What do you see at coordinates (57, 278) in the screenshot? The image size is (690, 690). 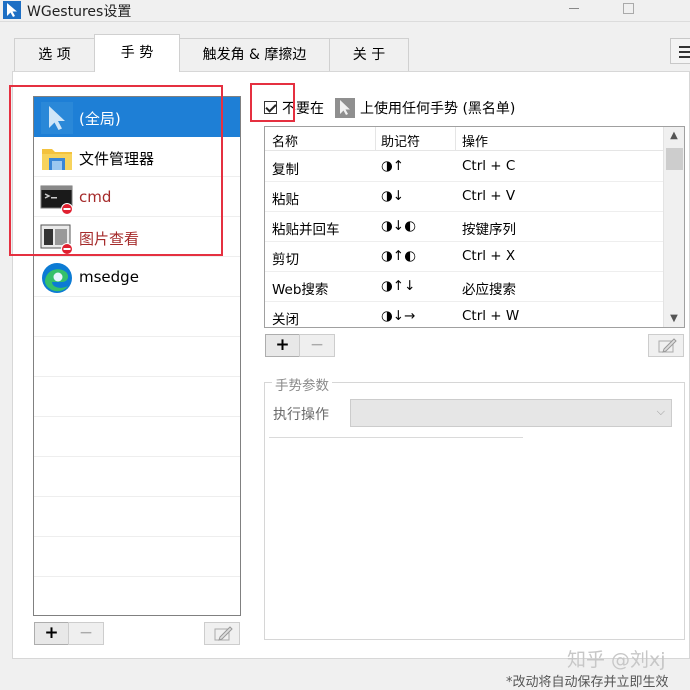 I see `edge-icon` at bounding box center [57, 278].